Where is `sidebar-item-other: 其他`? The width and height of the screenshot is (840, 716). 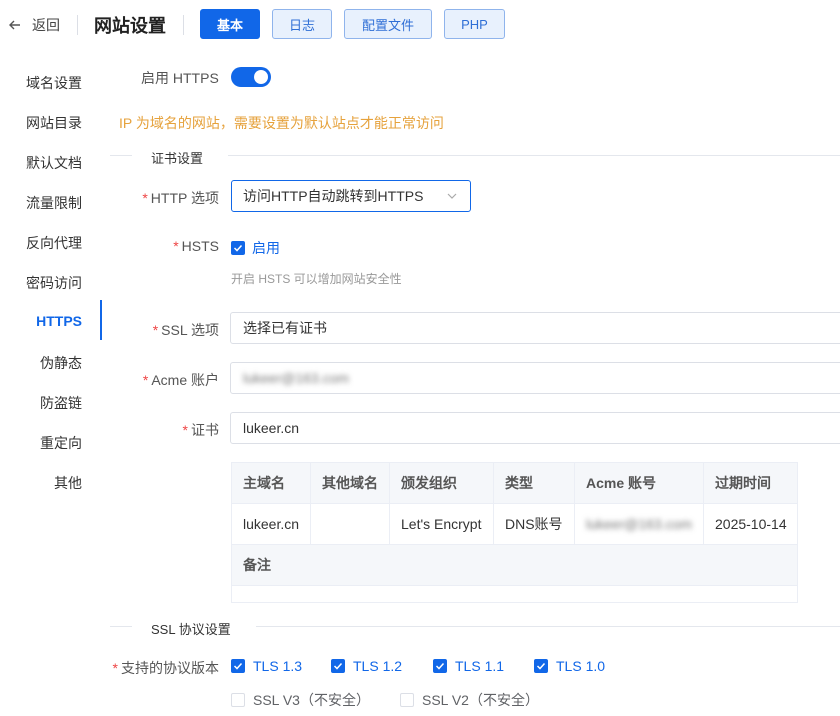 sidebar-item-other: 其他 is located at coordinates (68, 483).